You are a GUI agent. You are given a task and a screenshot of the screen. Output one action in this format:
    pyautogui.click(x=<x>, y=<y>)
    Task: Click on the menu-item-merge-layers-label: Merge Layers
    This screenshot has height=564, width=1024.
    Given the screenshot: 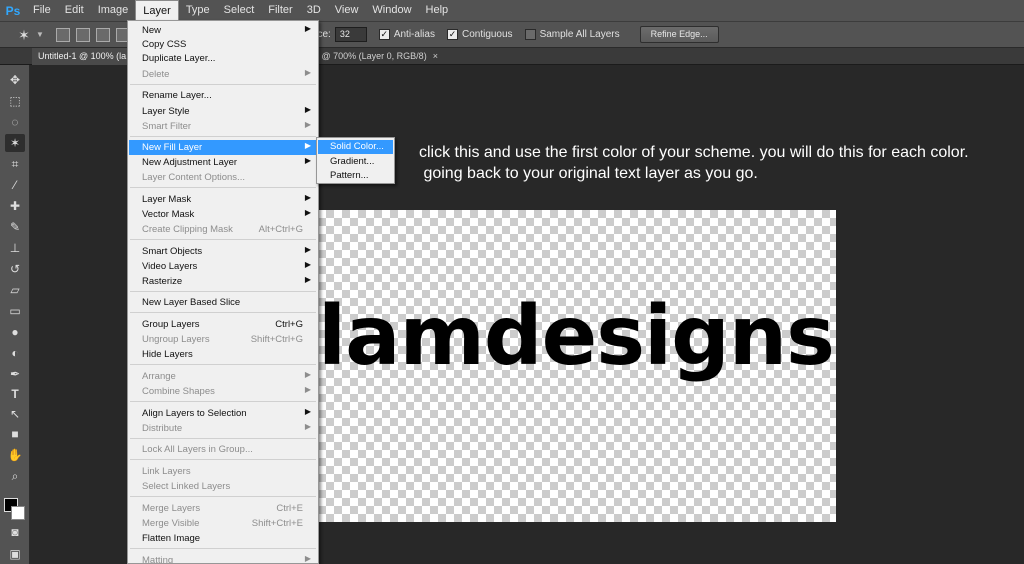 What is the action you would take?
    pyautogui.click(x=171, y=508)
    